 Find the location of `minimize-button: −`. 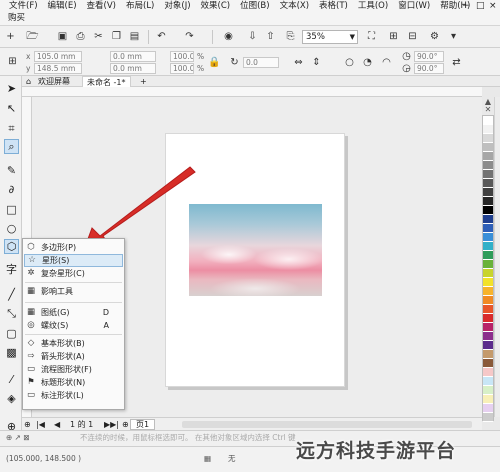

minimize-button: − is located at coordinates (466, 6).